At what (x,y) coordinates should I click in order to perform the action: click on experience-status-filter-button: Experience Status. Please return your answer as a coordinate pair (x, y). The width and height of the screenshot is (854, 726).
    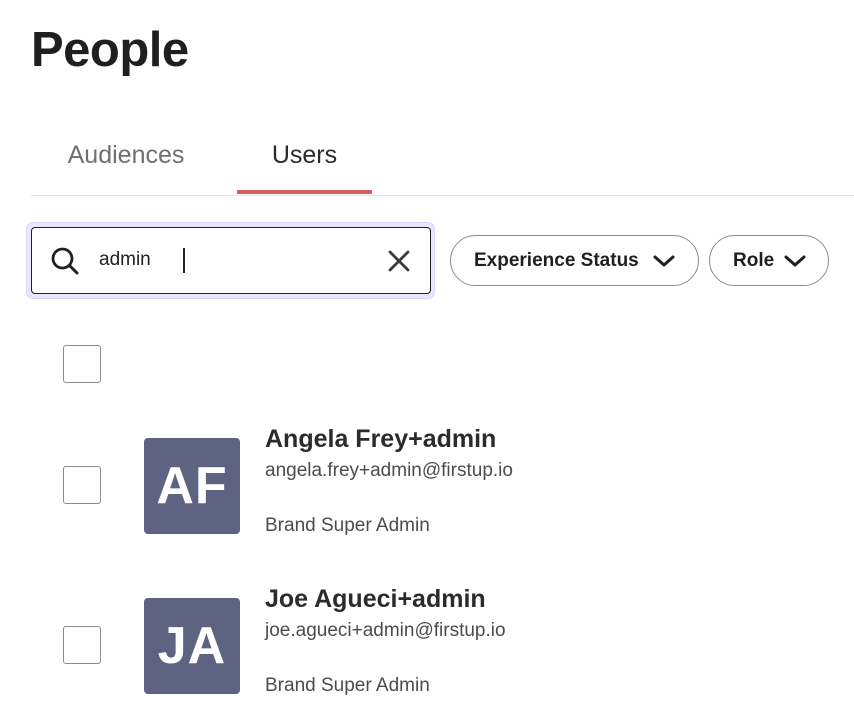
    Looking at the image, I should click on (574, 260).